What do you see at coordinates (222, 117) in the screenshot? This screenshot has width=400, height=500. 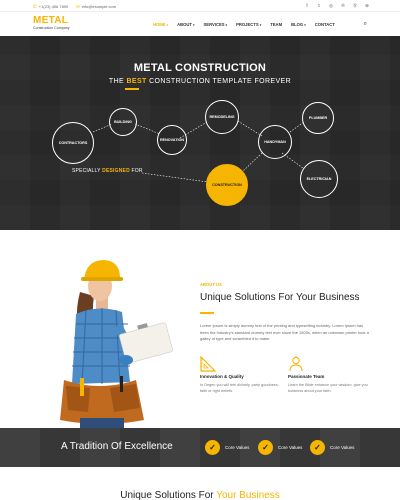 I see `node-remodeling: REMODELING` at bounding box center [222, 117].